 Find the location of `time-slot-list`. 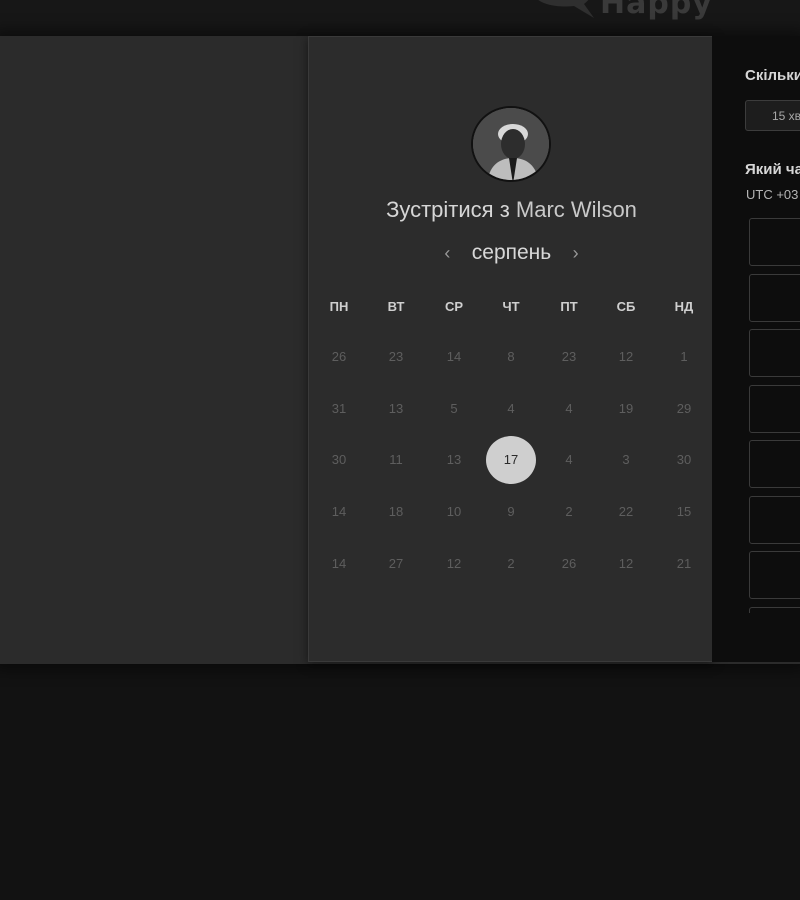

time-slot-list is located at coordinates (774, 415).